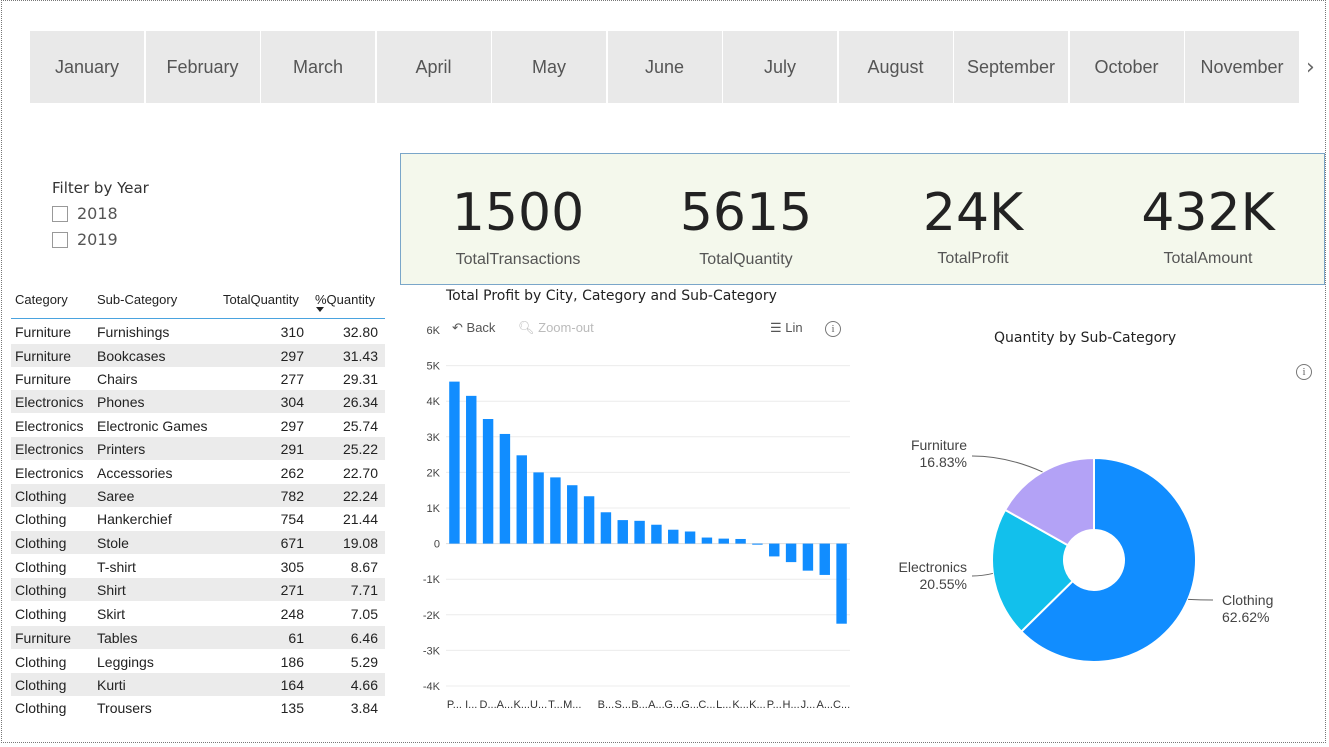 The height and width of the screenshot is (747, 1329). What do you see at coordinates (198, 378) in the screenshot?
I see `table-row: Furniture Chairs 277 29.31` at bounding box center [198, 378].